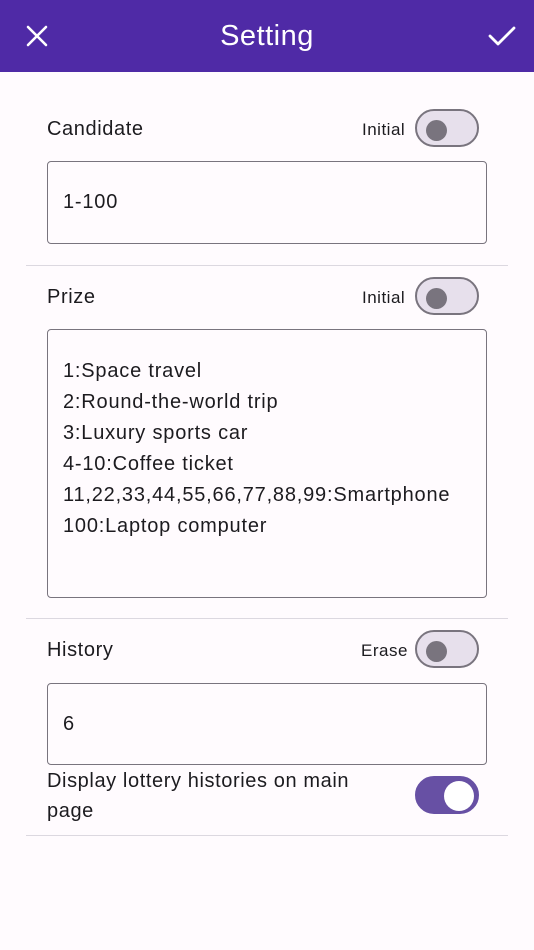 The image size is (534, 950). I want to click on candidate-initial-switch, so click(447, 128).